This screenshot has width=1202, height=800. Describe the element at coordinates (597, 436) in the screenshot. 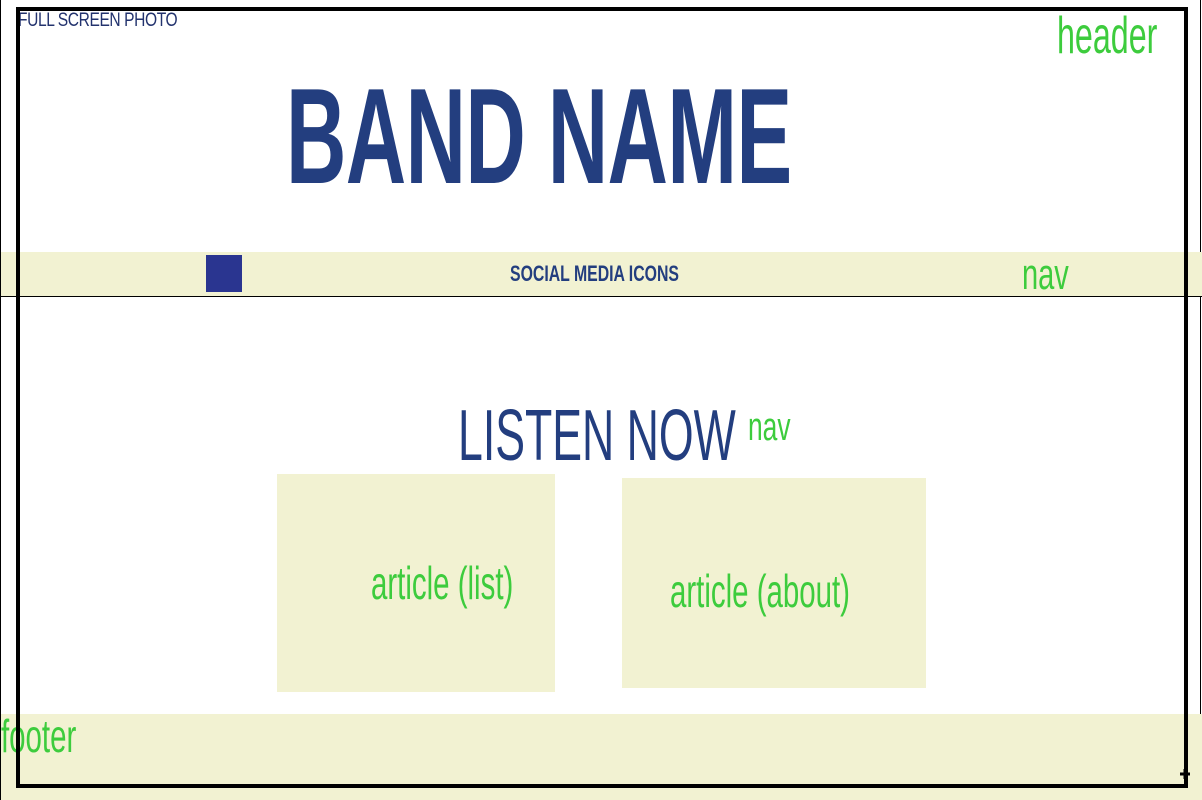

I see `listen-now-link: LISTEN NOW` at that location.